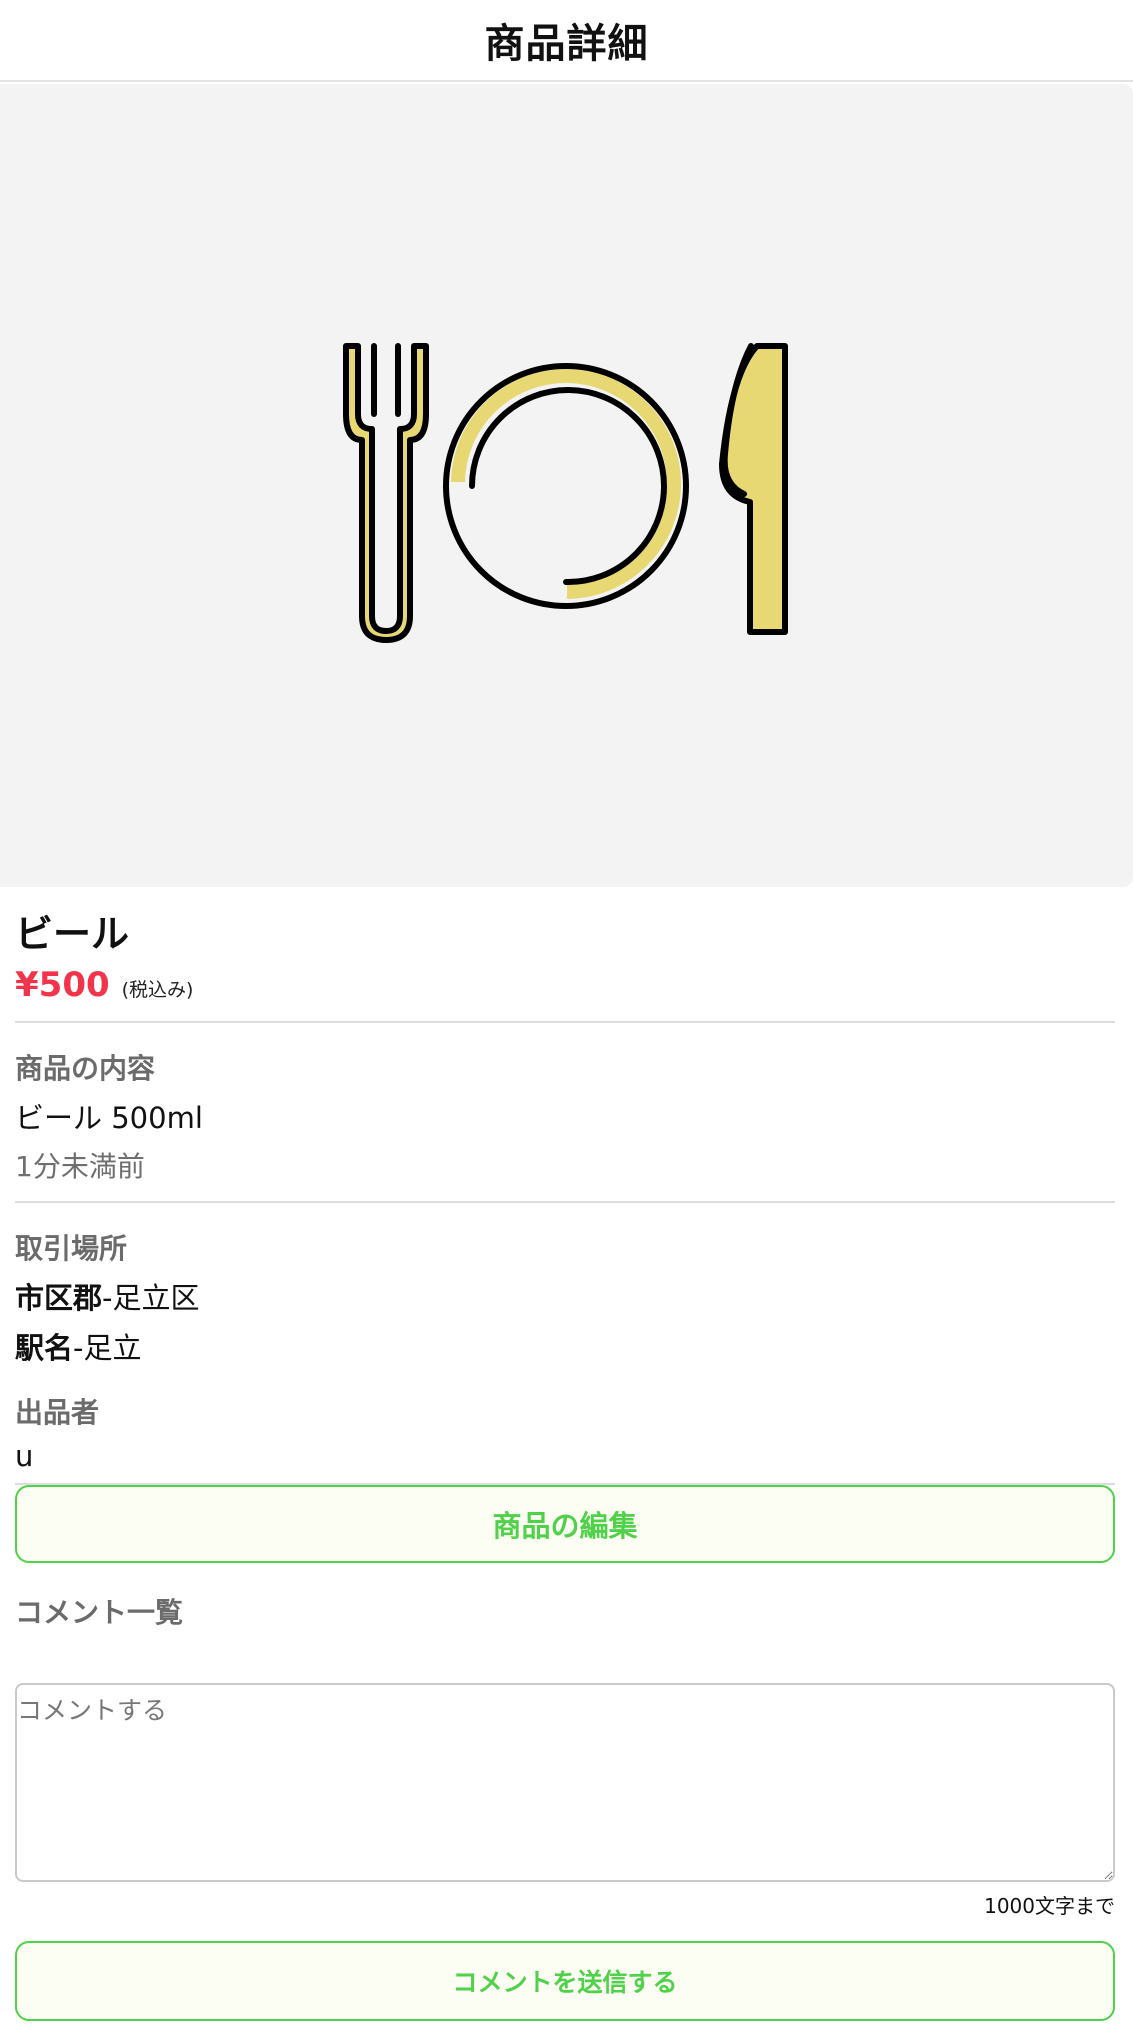  Describe the element at coordinates (71, 1248) in the screenshot. I see `location-label: 取引場所` at that location.